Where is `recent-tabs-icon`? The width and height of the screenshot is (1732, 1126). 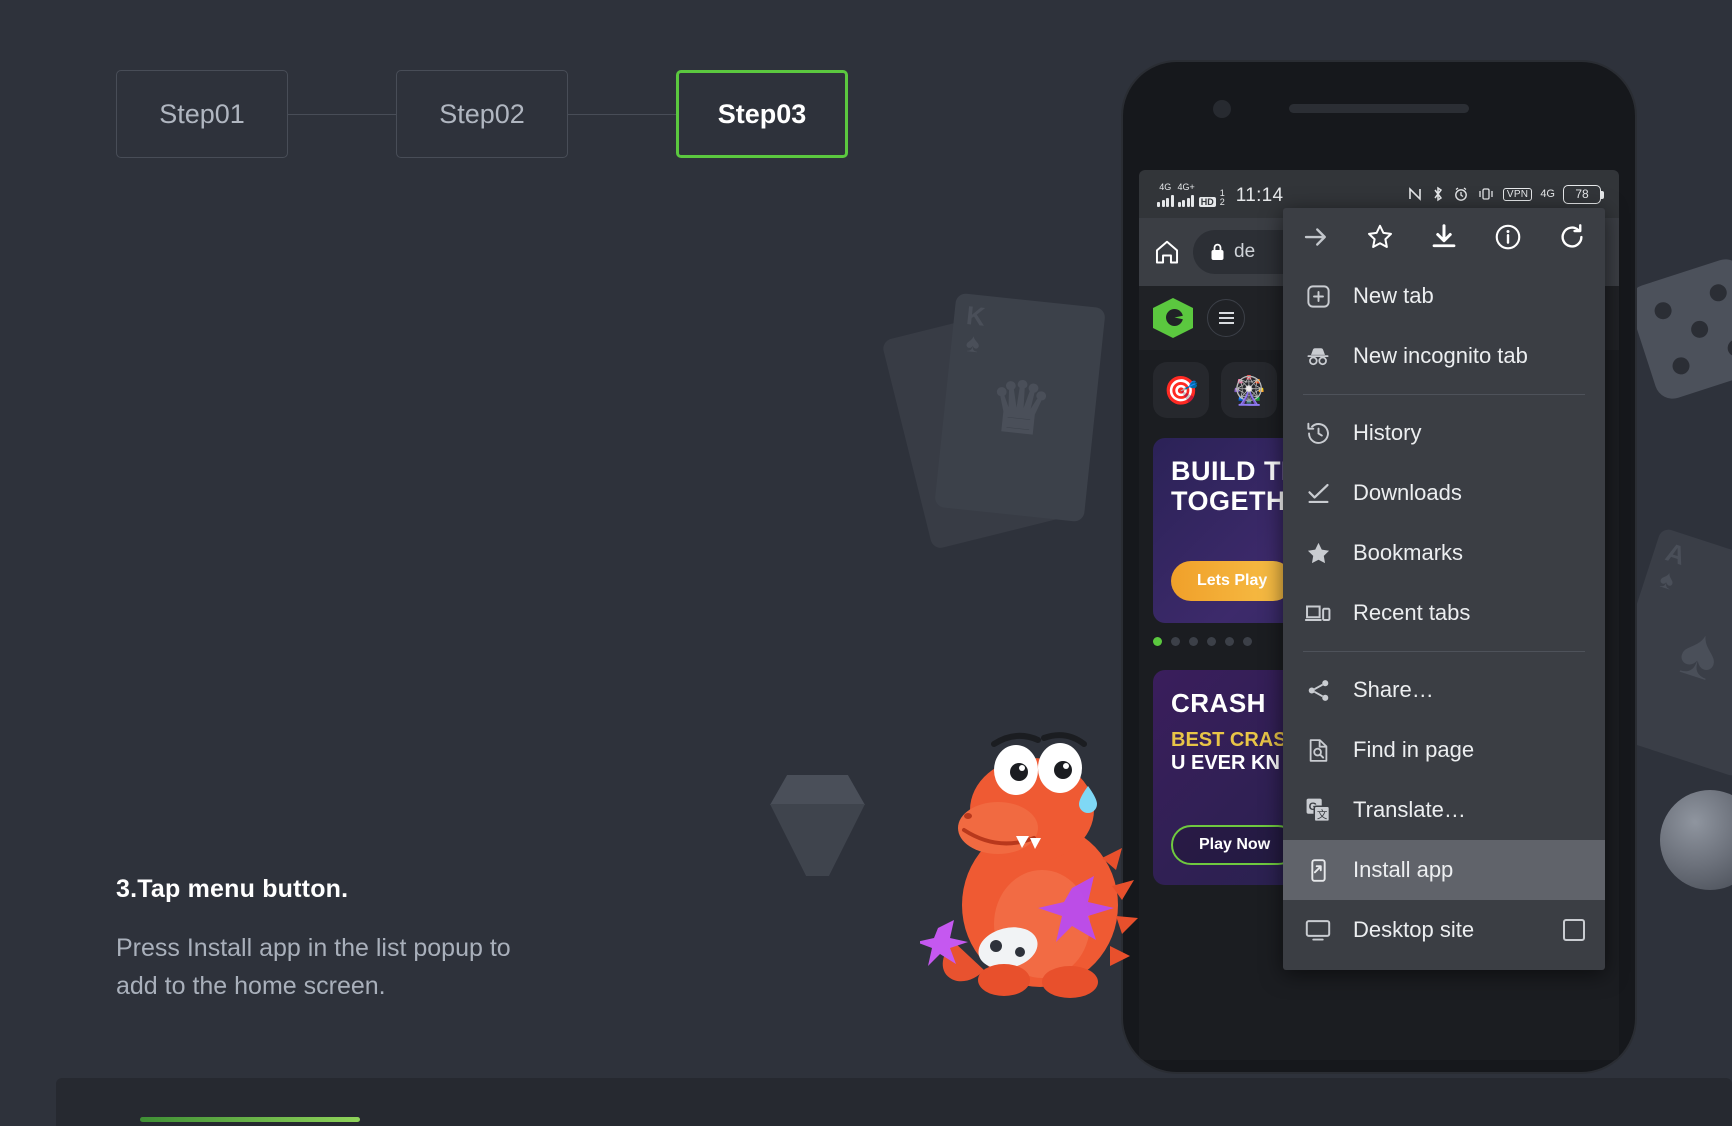
recent-tabs-icon is located at coordinates (1318, 613).